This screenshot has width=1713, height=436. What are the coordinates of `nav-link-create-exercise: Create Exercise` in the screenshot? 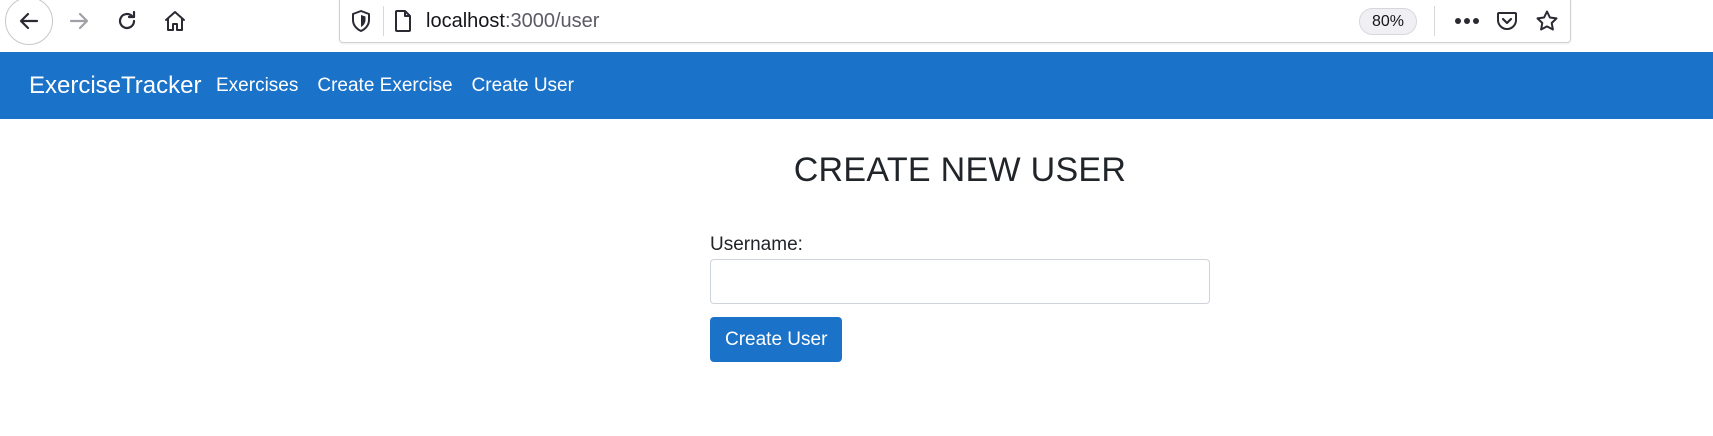 It's located at (384, 86).